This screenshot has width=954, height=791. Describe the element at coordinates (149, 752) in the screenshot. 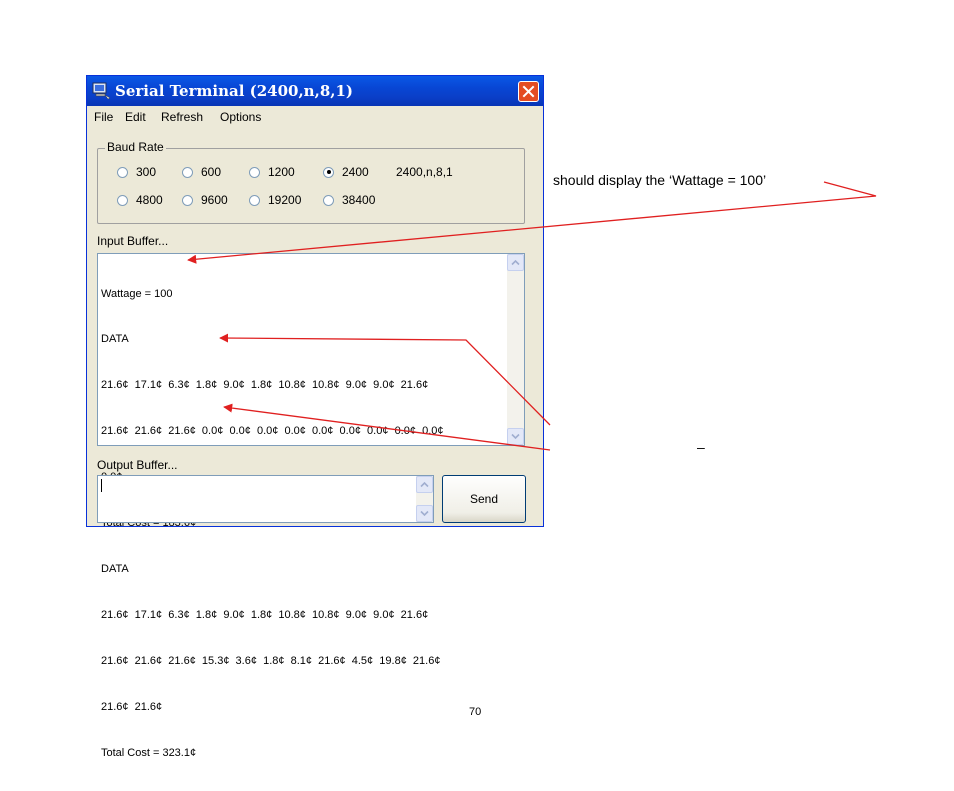

I see `buffer-line: Total Cost = 323.1¢` at that location.